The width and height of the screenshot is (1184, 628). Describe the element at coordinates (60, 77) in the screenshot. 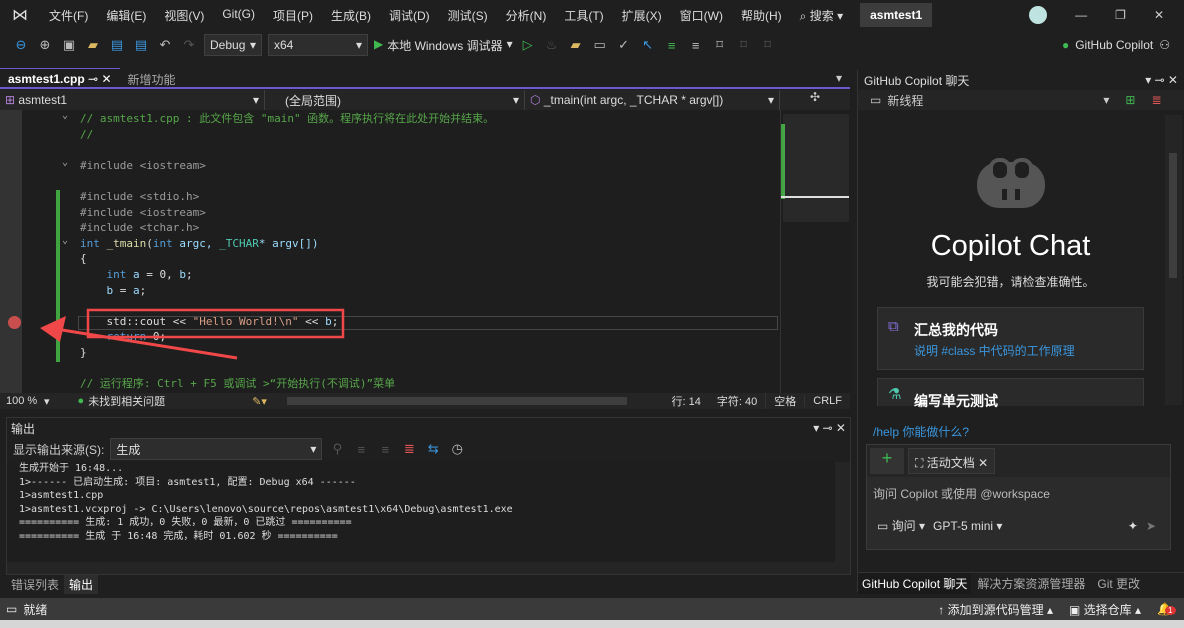

I see `tab-asmtest1-cpp: asmtest1.cpp ⊸ ✕` at that location.